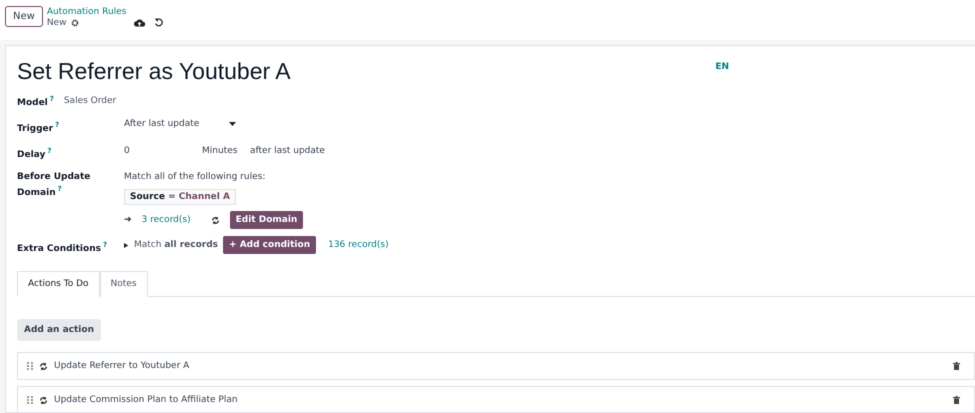  Describe the element at coordinates (159, 22) in the screenshot. I see `undo-icon` at that location.